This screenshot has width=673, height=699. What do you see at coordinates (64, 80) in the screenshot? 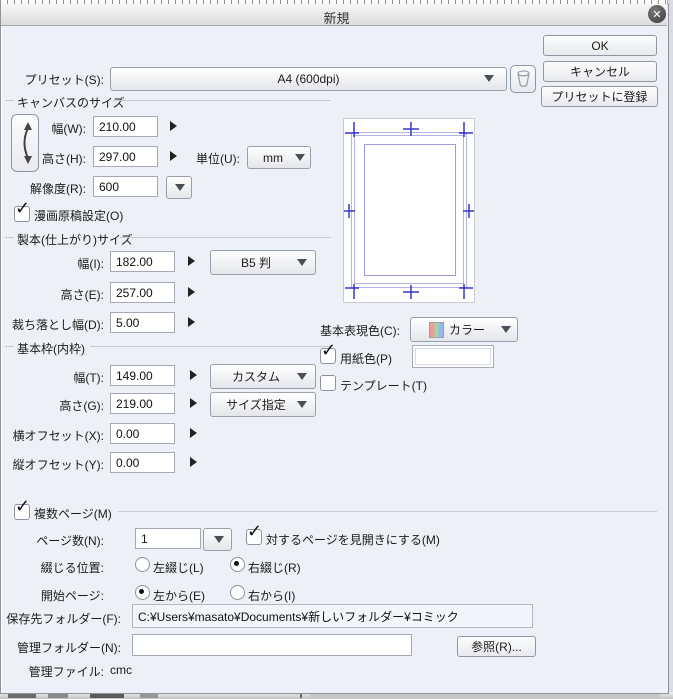
I see `preset-label: プリセット(S):` at bounding box center [64, 80].